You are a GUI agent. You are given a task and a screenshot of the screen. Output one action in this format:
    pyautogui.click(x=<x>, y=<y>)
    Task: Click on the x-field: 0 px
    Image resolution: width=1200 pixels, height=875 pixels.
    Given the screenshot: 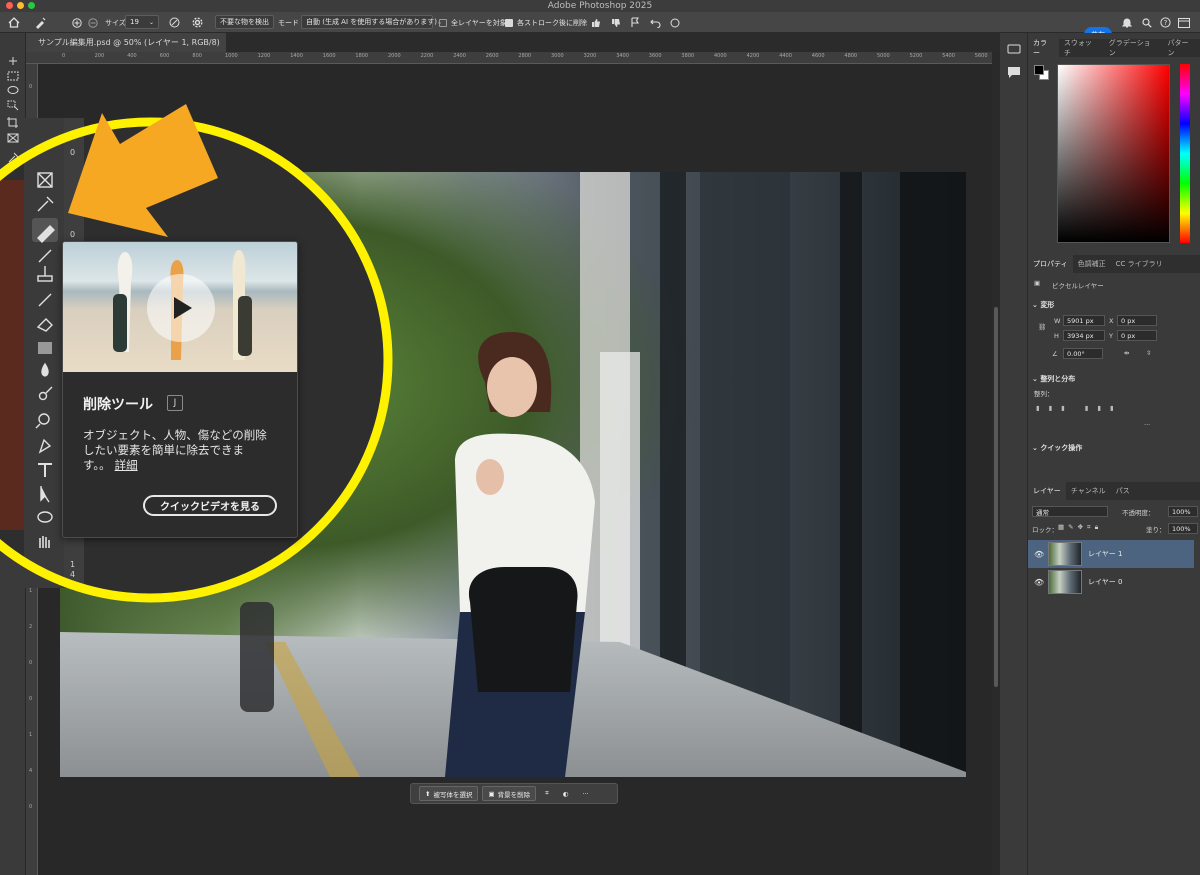 What is the action you would take?
    pyautogui.click(x=1137, y=320)
    